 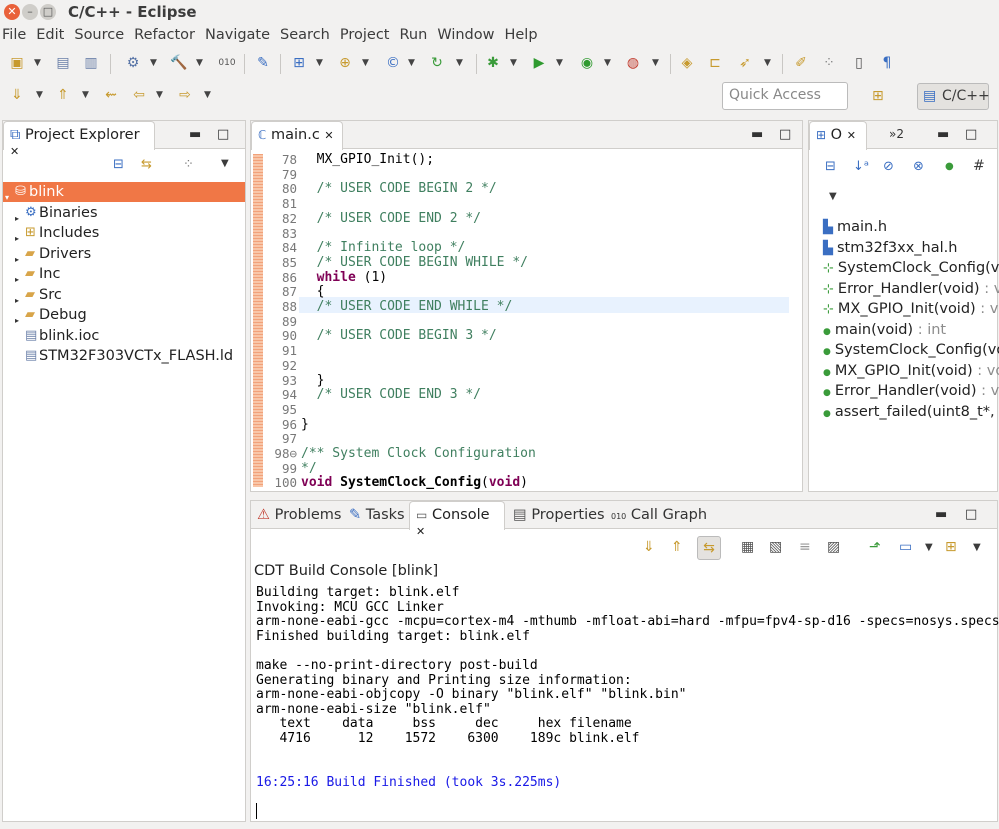 What do you see at coordinates (124, 233) in the screenshot?
I see `tree-item: ▸ ⊞ Includes` at bounding box center [124, 233].